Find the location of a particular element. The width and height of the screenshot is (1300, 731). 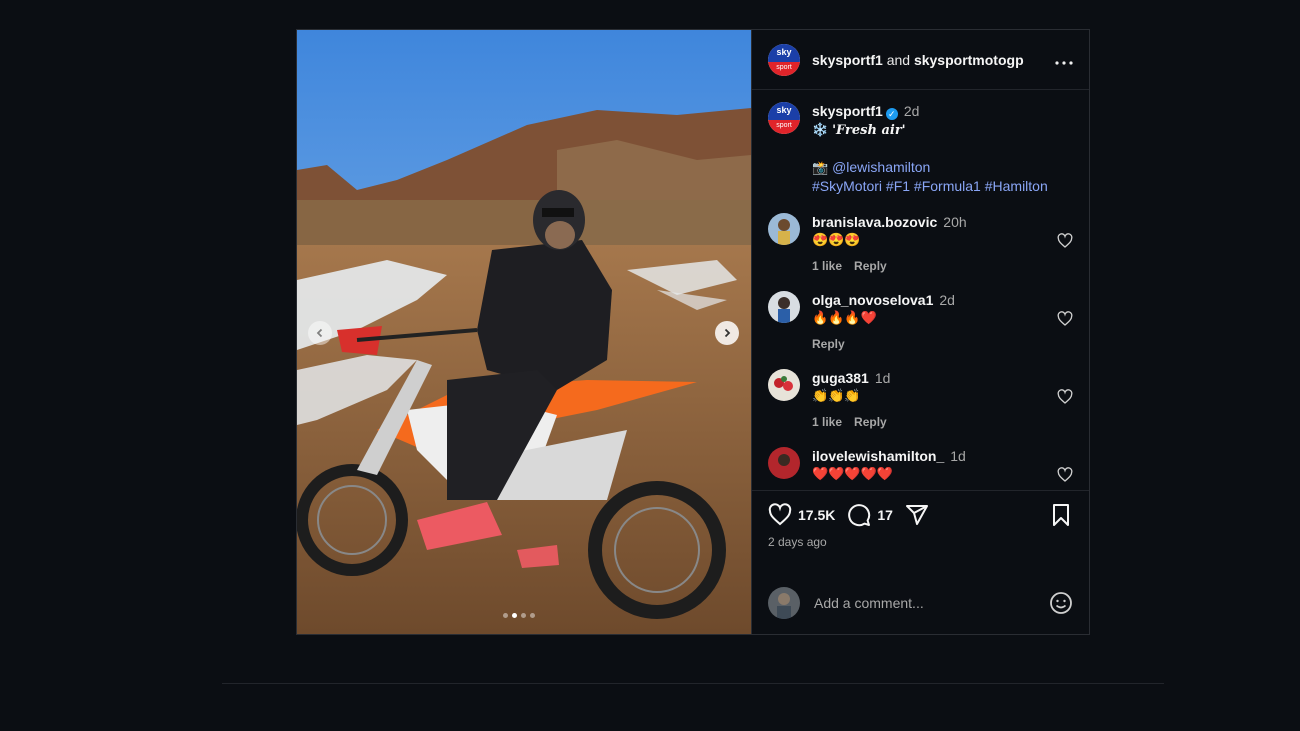

carousel-prev-button is located at coordinates (320, 333).